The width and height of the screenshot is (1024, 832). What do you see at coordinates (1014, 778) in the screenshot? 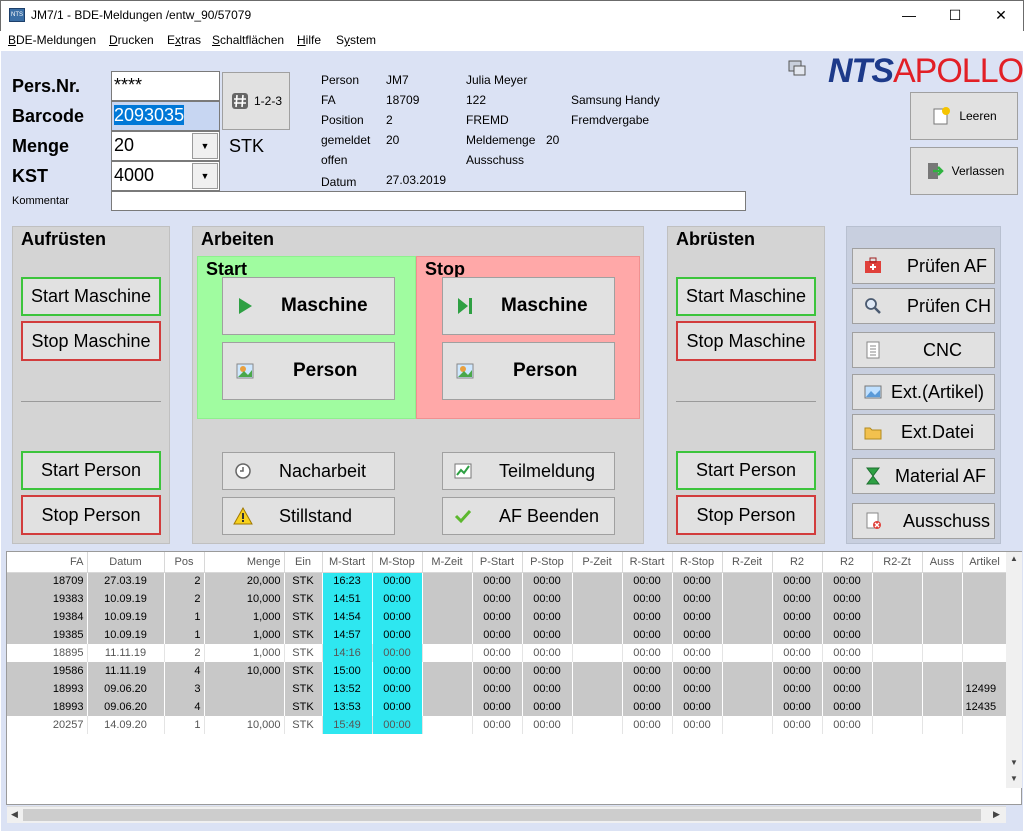
I see `scroll-end-icon: ▼` at bounding box center [1014, 778].